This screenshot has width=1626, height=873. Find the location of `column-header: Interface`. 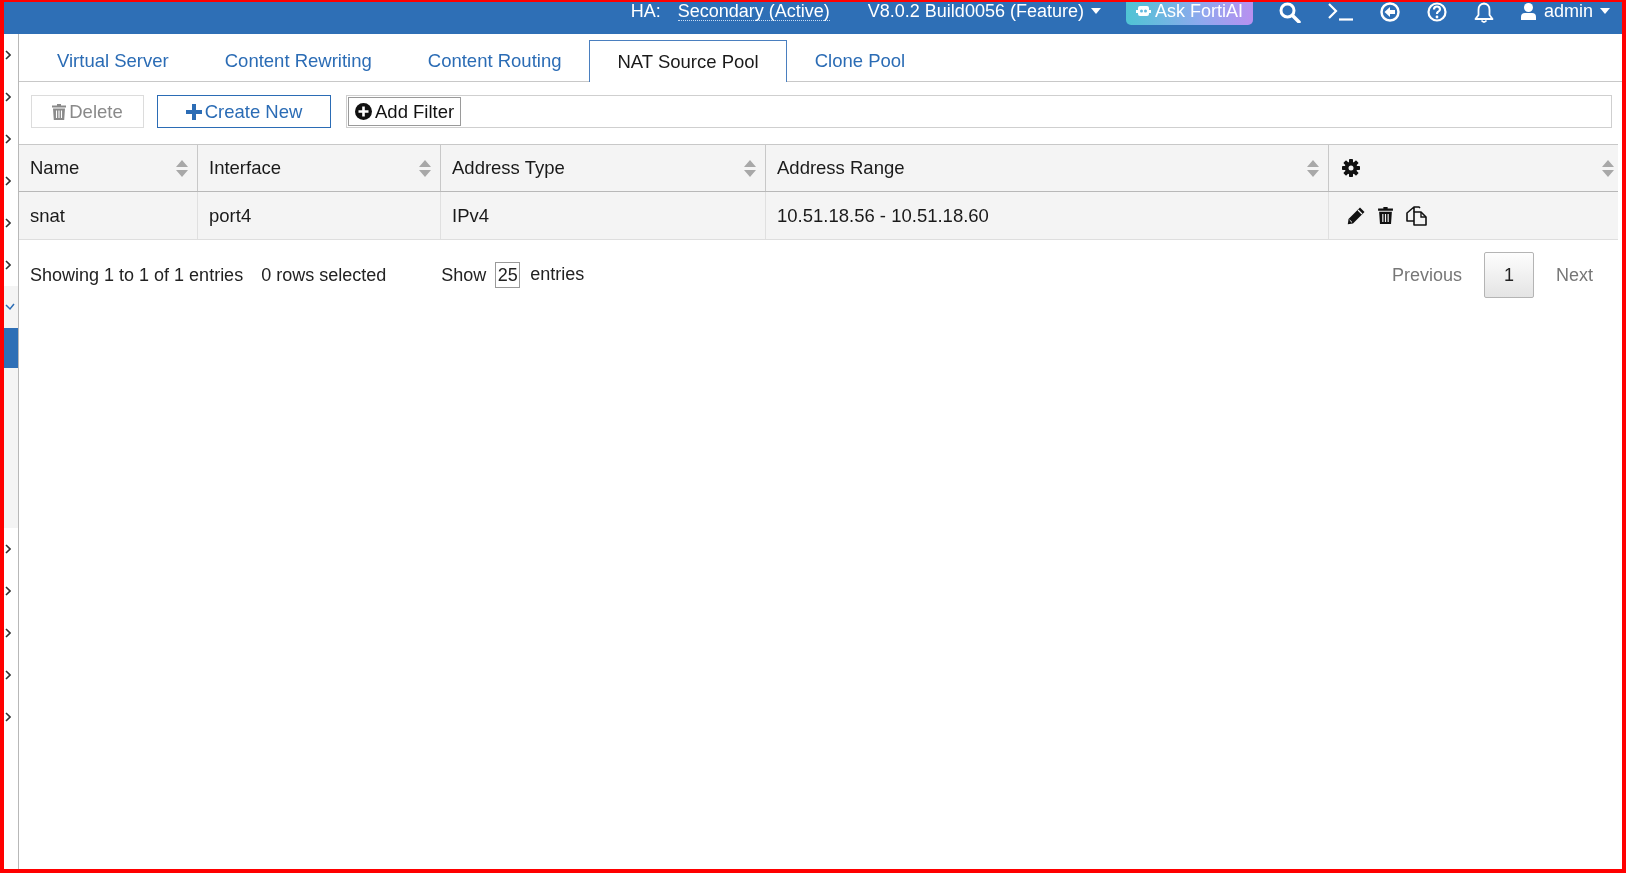

column-header: Interface is located at coordinates (245, 168).